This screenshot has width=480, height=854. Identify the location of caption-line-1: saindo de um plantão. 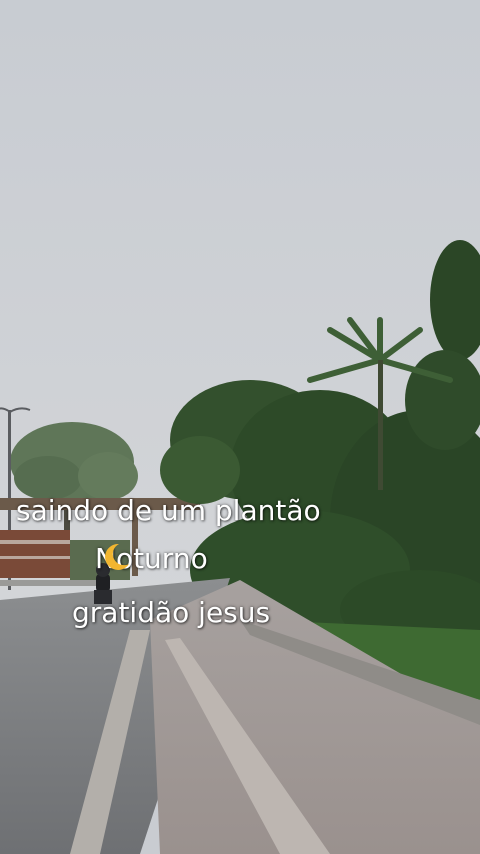
(168, 510).